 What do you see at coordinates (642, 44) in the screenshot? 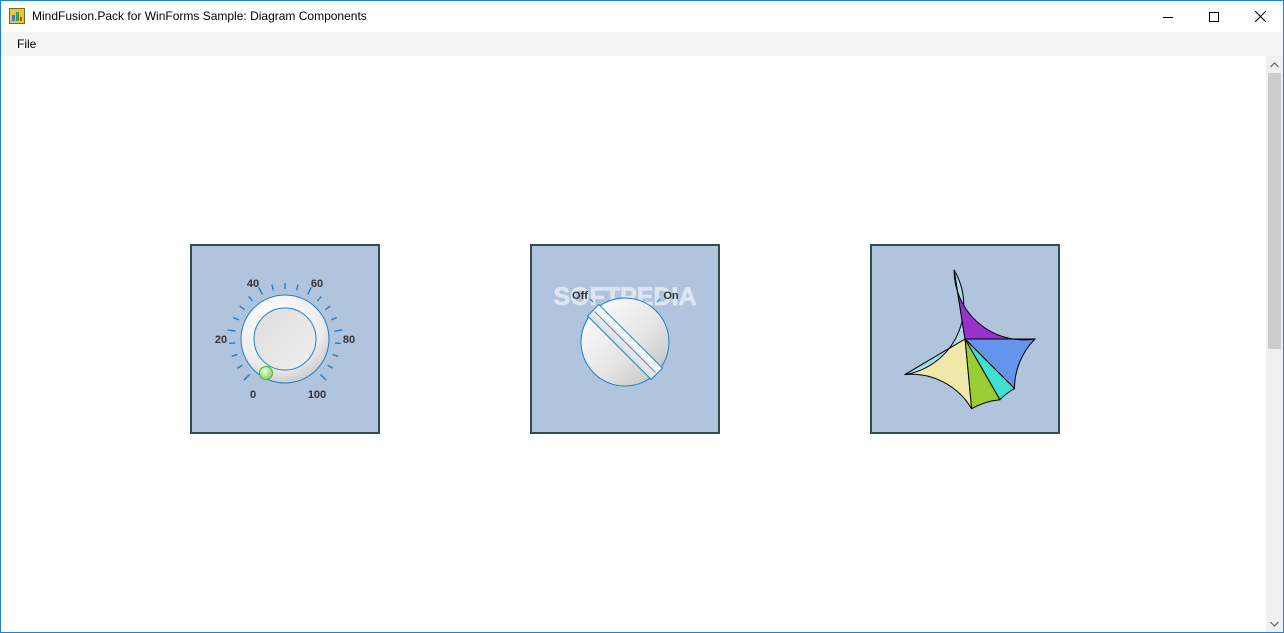
I see `menu-bar: File` at bounding box center [642, 44].